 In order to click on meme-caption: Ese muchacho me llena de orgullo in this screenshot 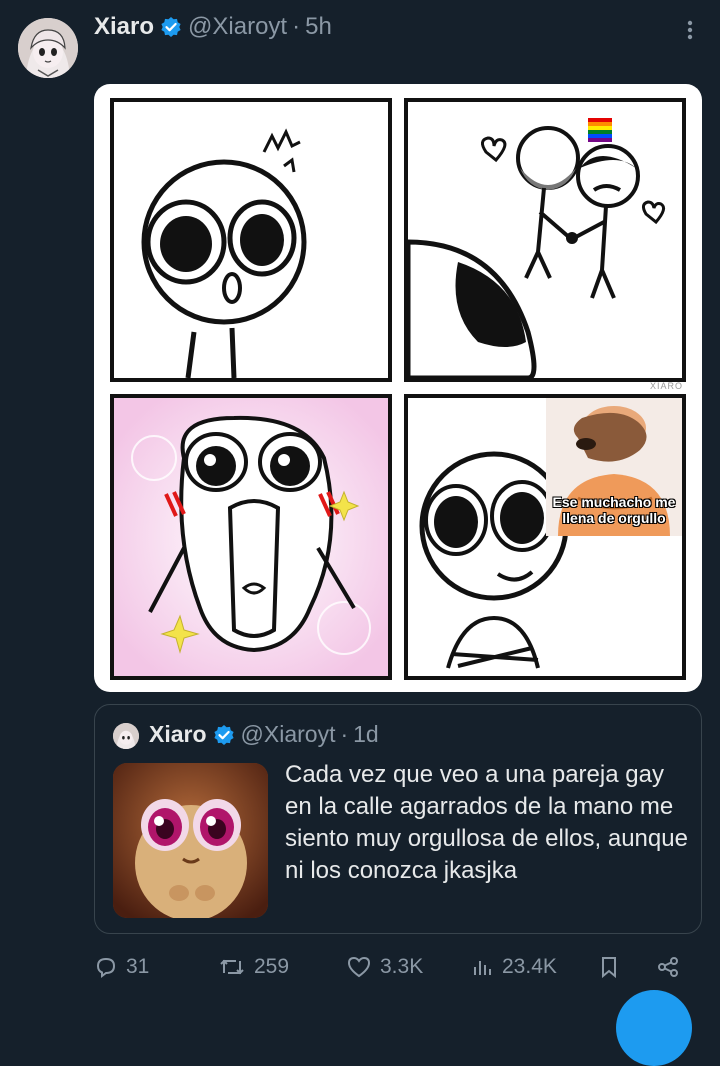, I will do `click(614, 510)`.